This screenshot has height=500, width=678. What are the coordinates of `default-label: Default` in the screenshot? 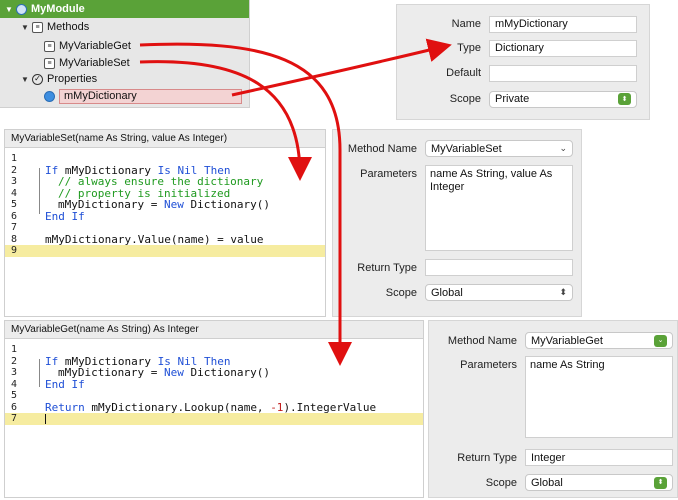 It's located at (463, 73).